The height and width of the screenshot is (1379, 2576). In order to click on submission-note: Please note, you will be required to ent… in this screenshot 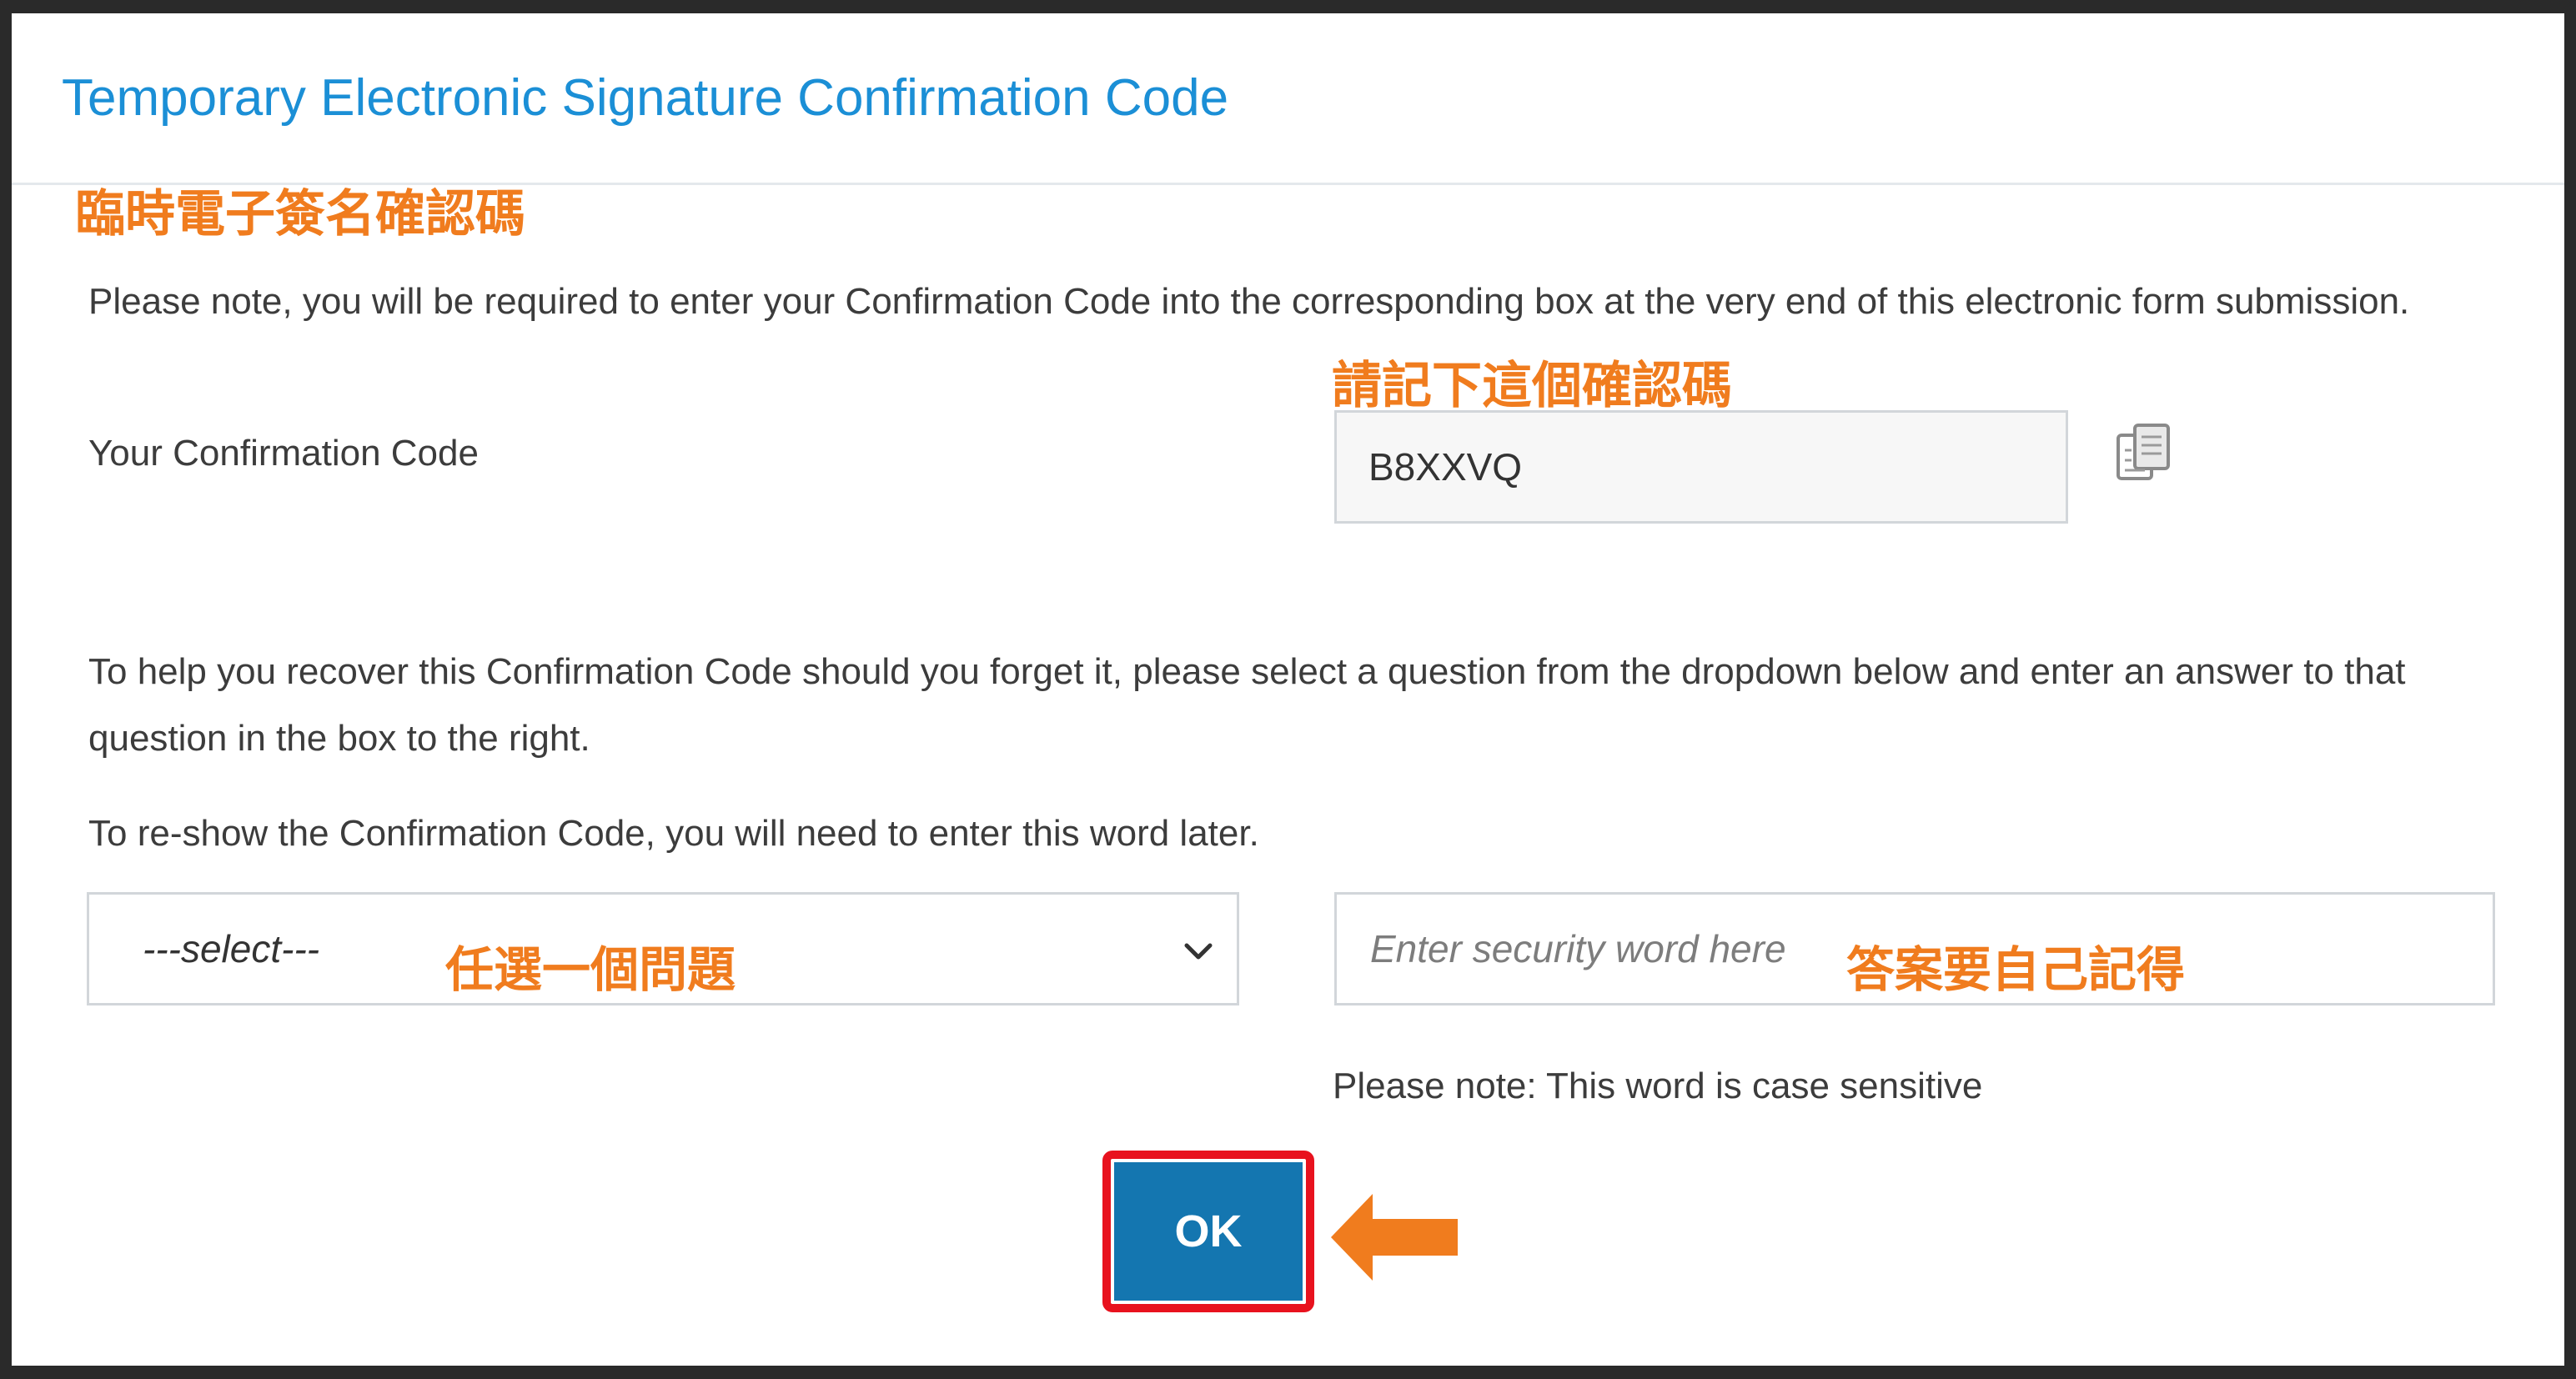, I will do `click(1249, 301)`.